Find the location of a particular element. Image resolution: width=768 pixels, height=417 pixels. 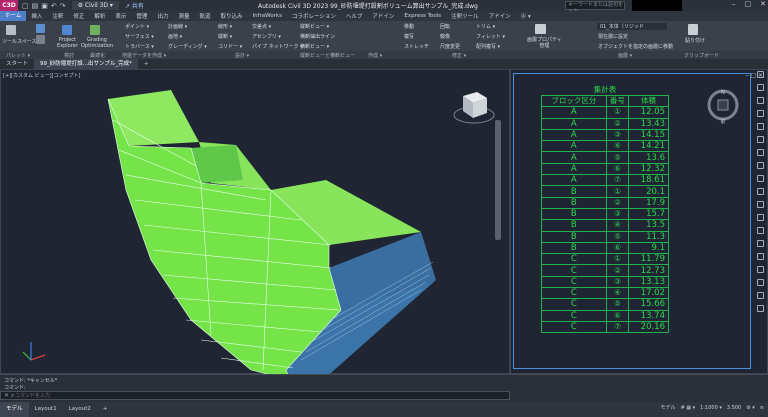

grid-icon is located at coordinates (760, 256).